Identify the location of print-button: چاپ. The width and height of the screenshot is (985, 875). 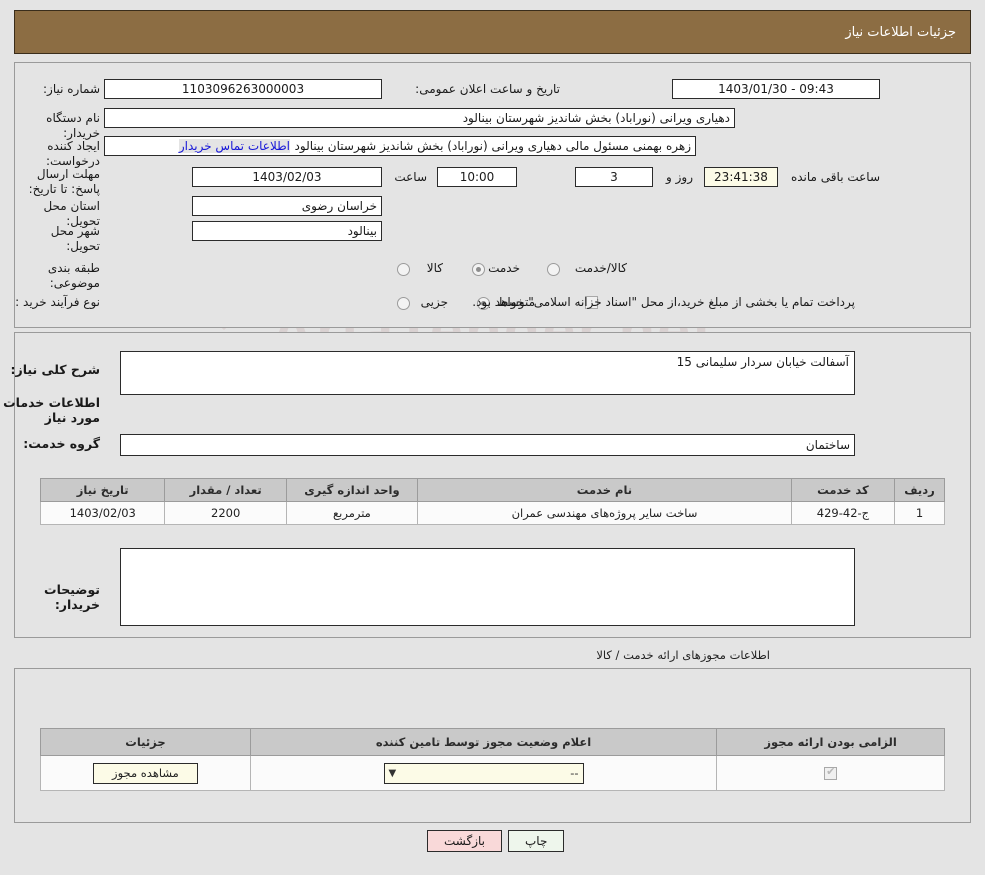
(536, 841).